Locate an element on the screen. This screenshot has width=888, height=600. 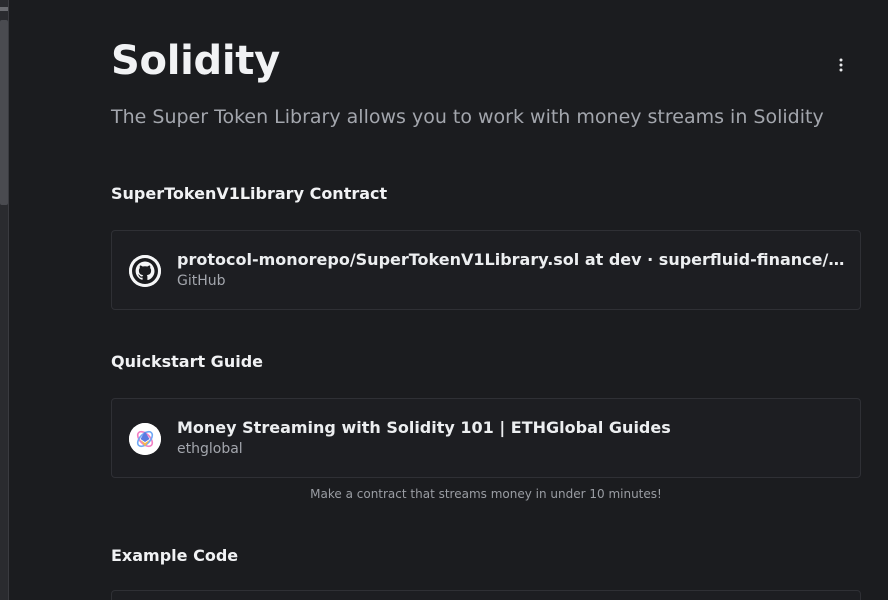
ethglobal-icon is located at coordinates (145, 439).